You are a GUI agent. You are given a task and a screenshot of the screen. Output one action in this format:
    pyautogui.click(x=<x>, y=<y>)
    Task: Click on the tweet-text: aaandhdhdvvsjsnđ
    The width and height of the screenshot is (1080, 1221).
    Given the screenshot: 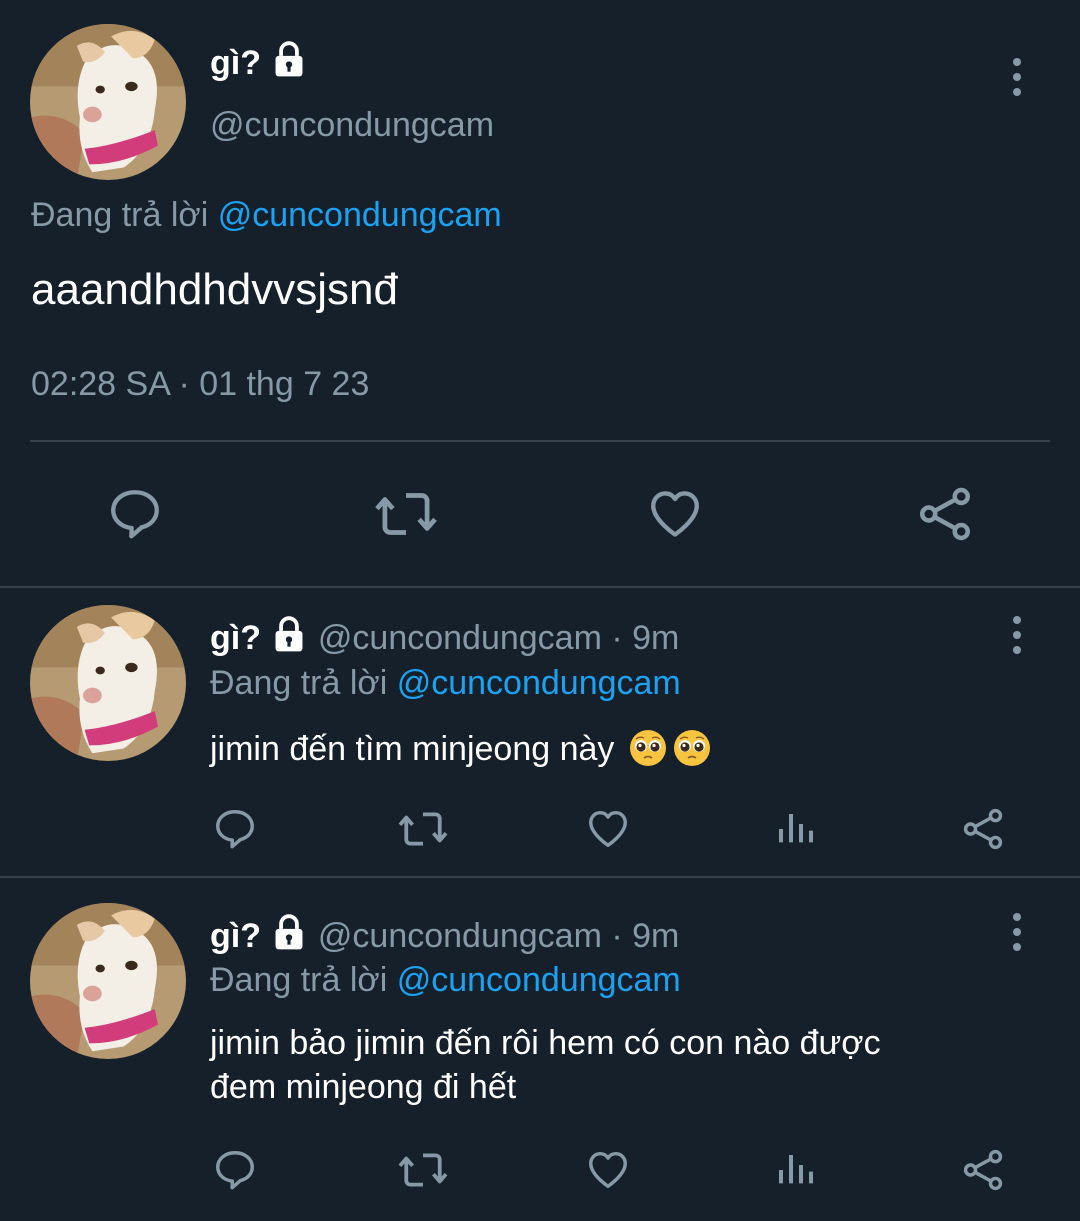 What is the action you would take?
    pyautogui.click(x=214, y=289)
    